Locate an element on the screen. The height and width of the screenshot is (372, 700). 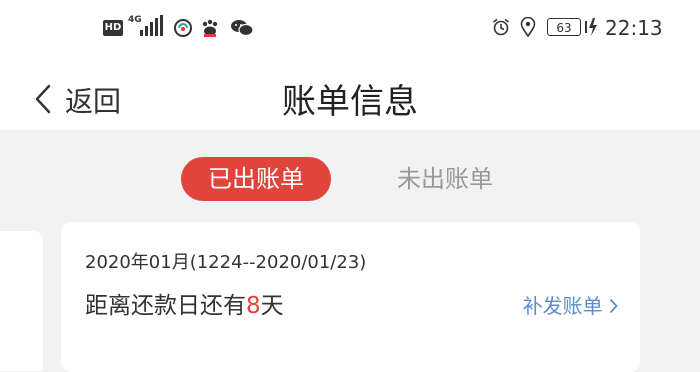
hd-badge: HD is located at coordinates (113, 28).